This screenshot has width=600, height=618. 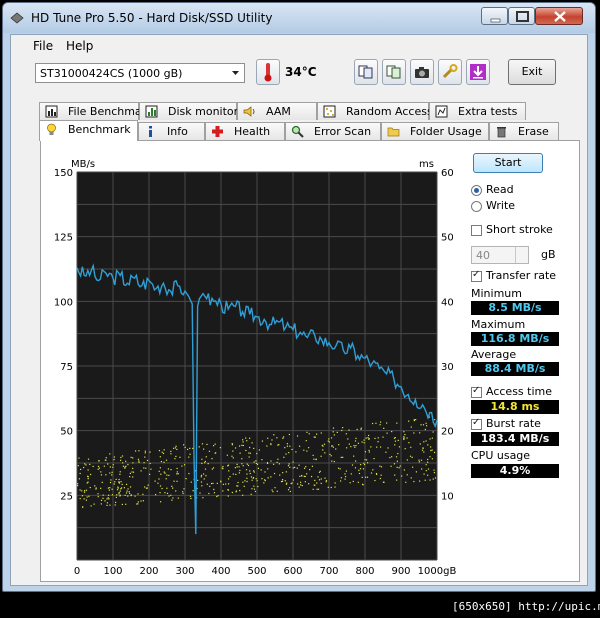 What do you see at coordinates (476, 230) in the screenshot?
I see `short-stroke-checkbox` at bounding box center [476, 230].